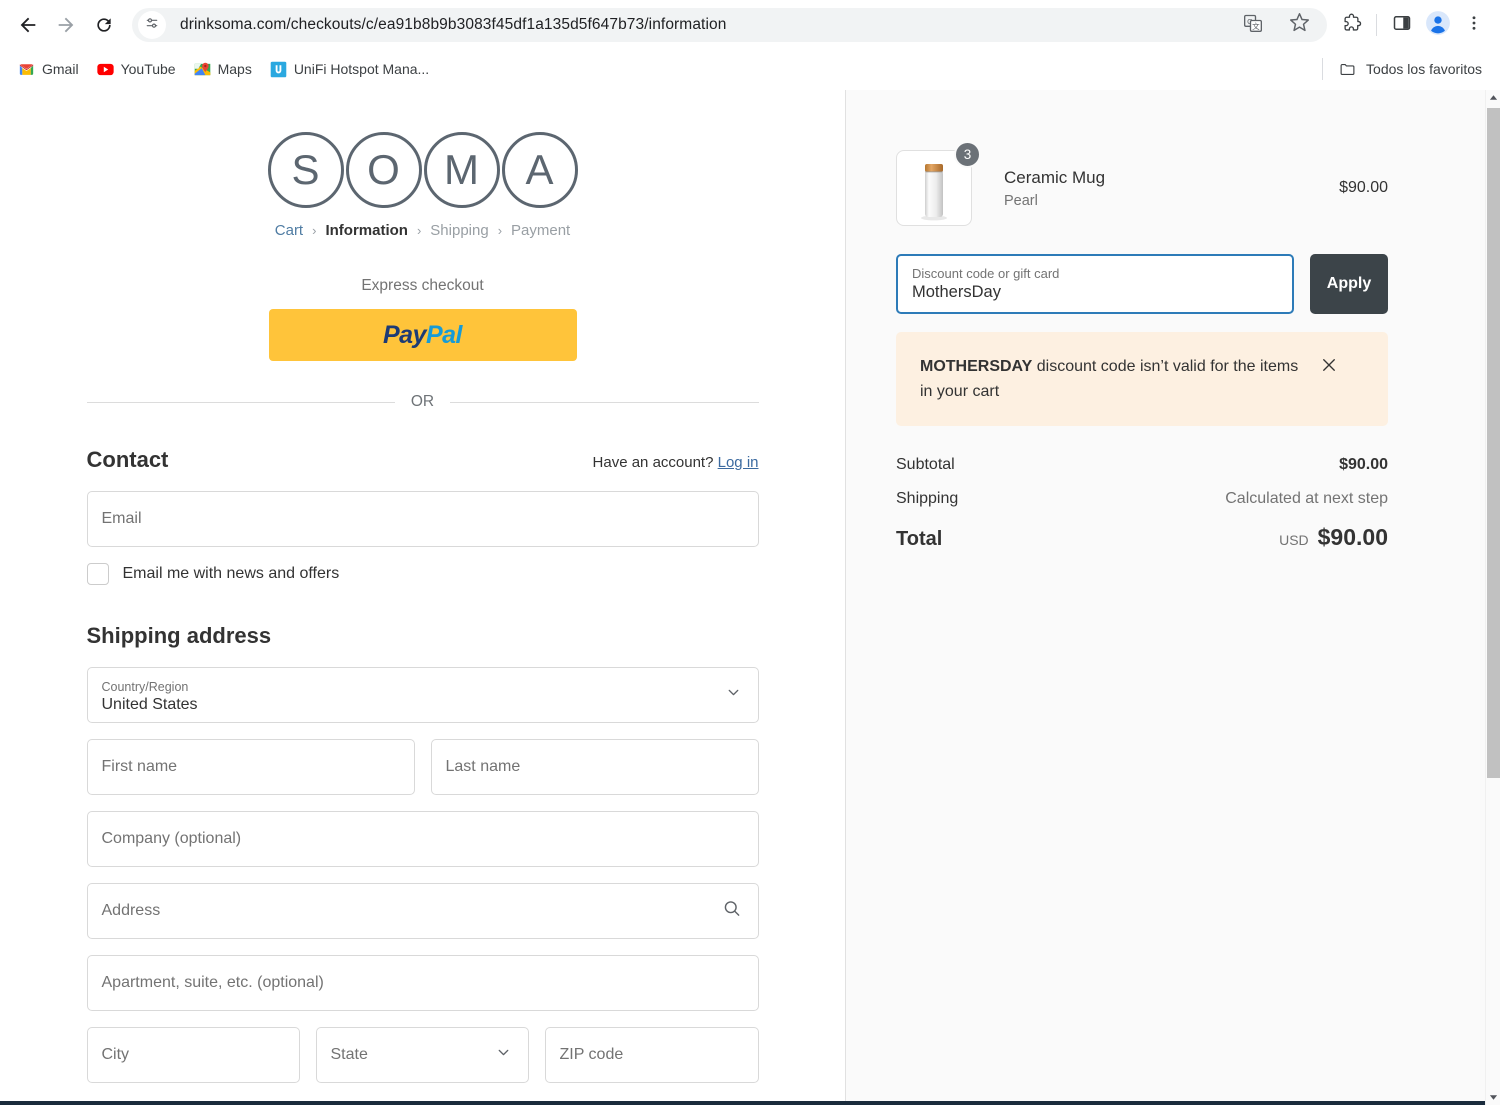  Describe the element at coordinates (422, 911) in the screenshot. I see `address-field: Address` at that location.